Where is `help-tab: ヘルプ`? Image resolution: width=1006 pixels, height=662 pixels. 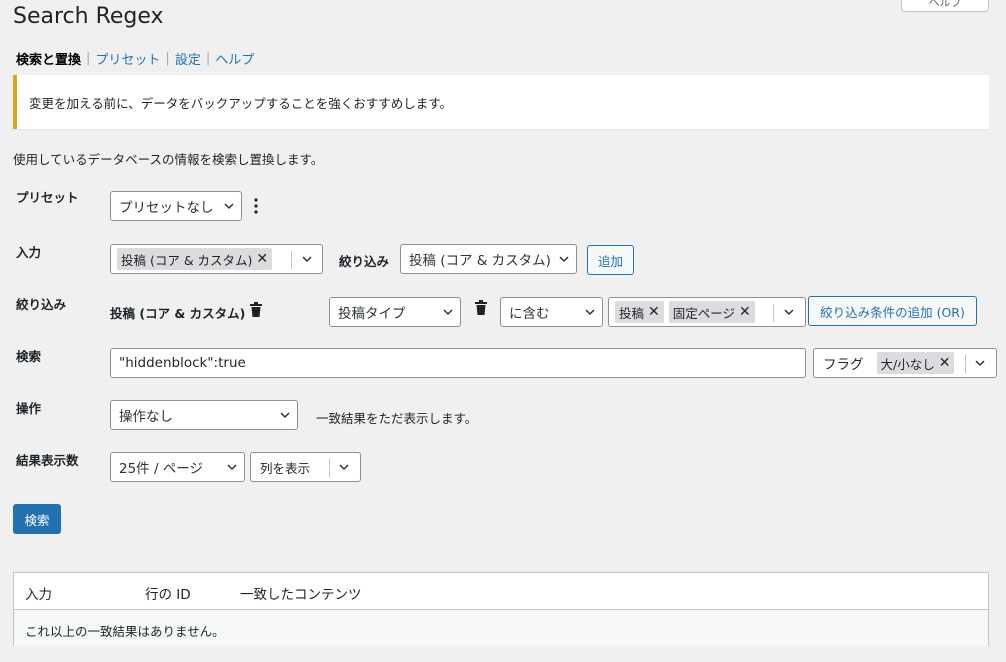
help-tab: ヘルプ is located at coordinates (945, 6).